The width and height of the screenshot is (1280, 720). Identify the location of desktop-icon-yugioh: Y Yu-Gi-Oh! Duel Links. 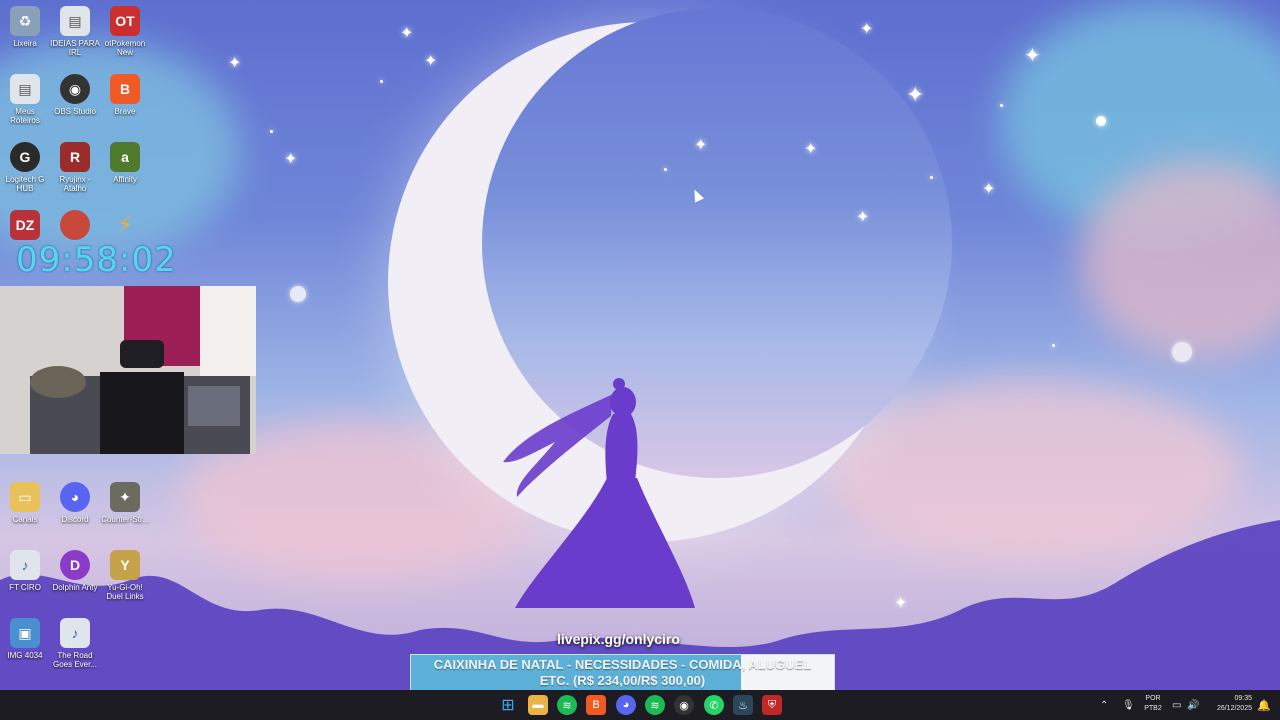
(125, 575).